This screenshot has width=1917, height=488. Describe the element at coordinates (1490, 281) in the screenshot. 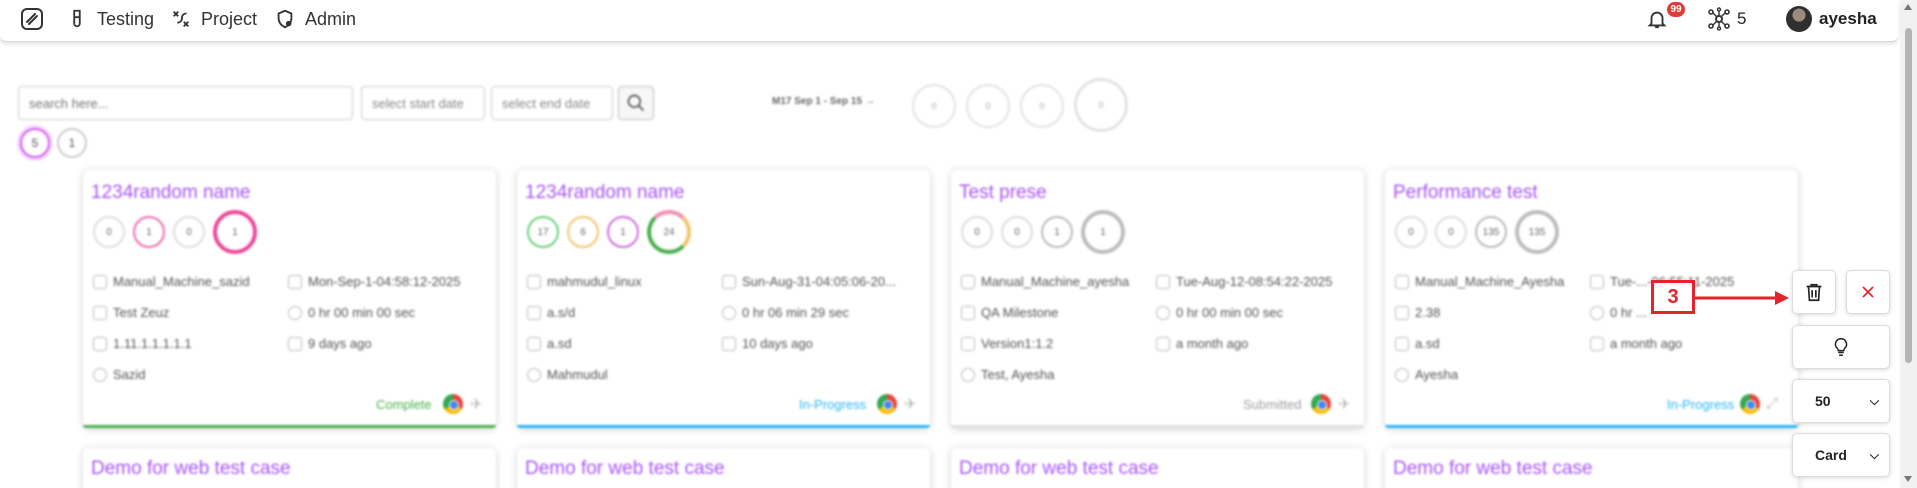

I see `machine-meta: Manual_Machine_Ayesha` at that location.